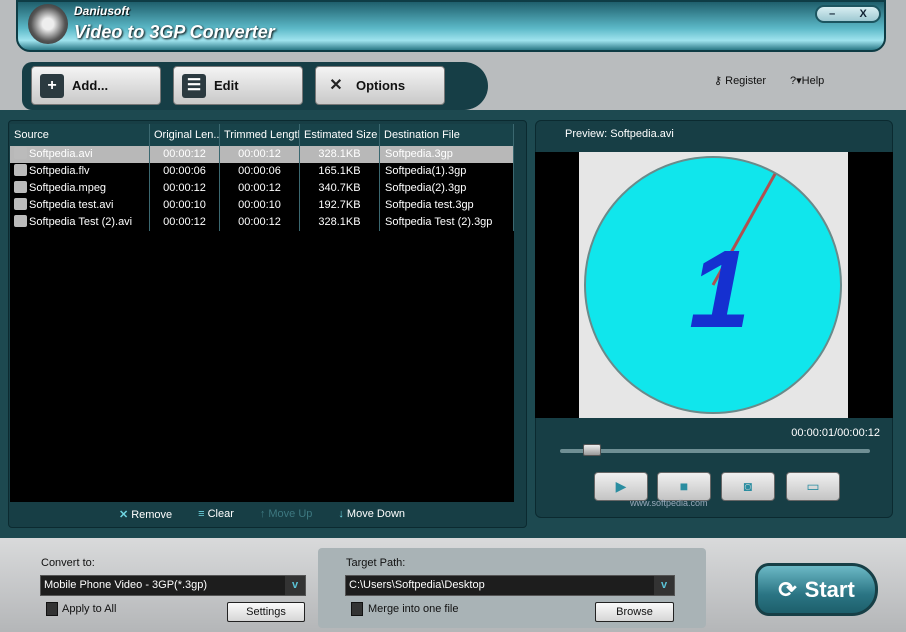  I want to click on arrow-down-icon: ↓, so click(341, 514).